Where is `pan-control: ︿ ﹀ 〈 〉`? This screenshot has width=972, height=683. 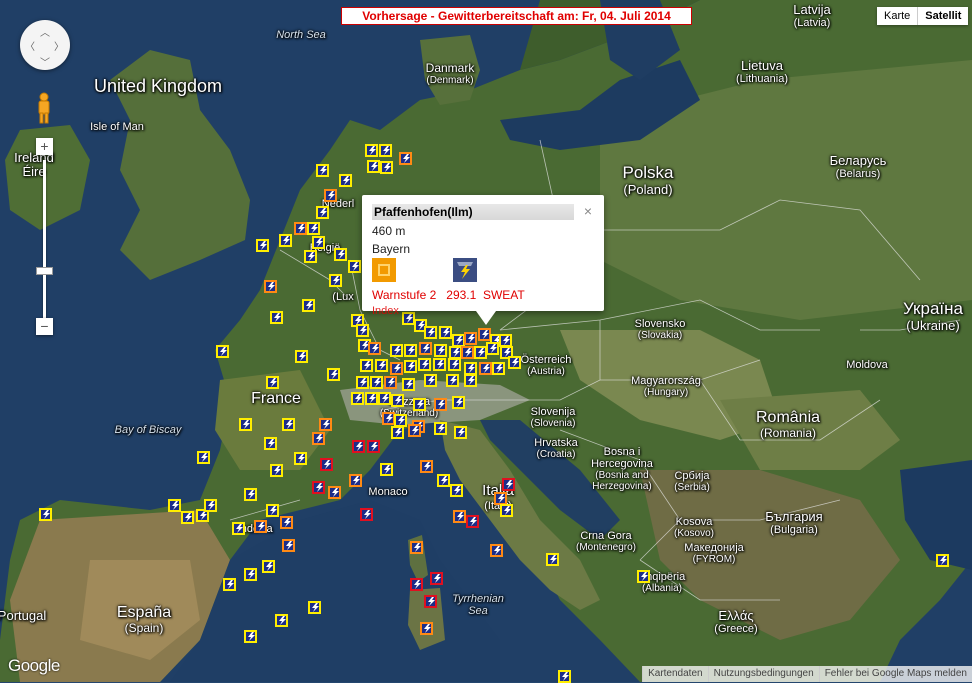
pan-control: ︿ ﹀ 〈 〉 is located at coordinates (45, 45).